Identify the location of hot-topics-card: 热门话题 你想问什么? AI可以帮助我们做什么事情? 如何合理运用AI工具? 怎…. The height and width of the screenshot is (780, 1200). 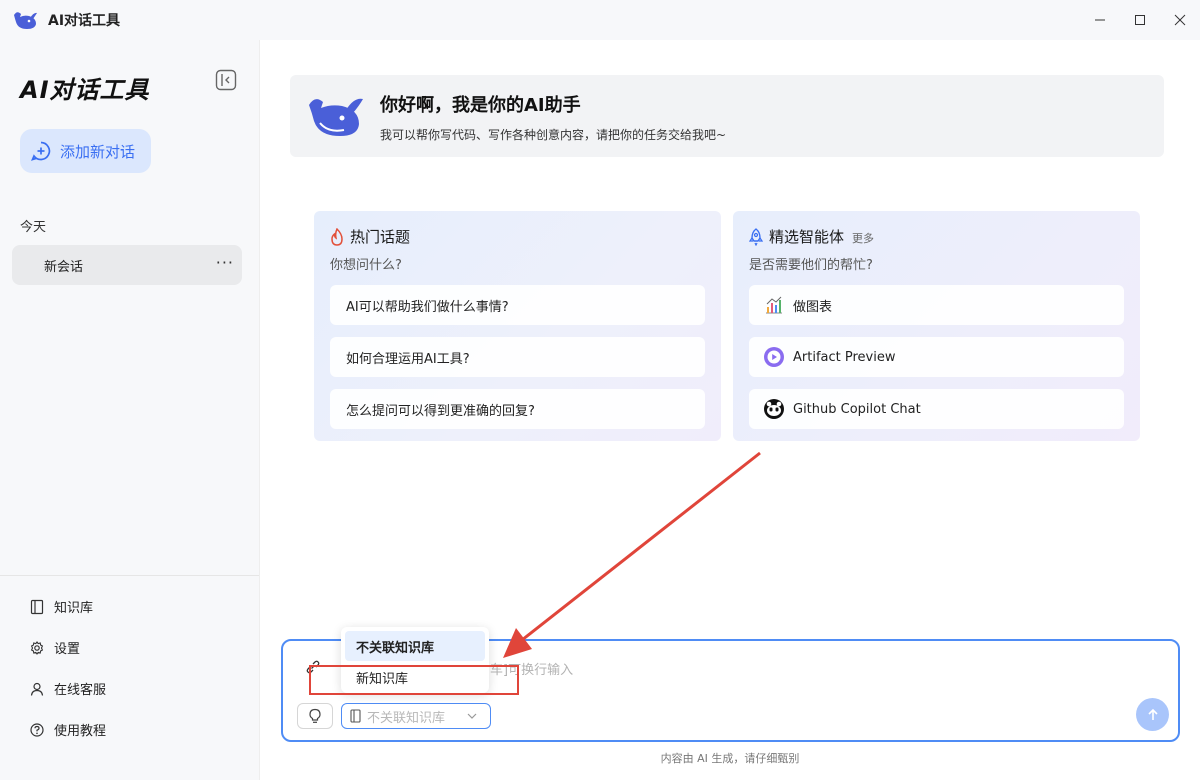
(517, 326).